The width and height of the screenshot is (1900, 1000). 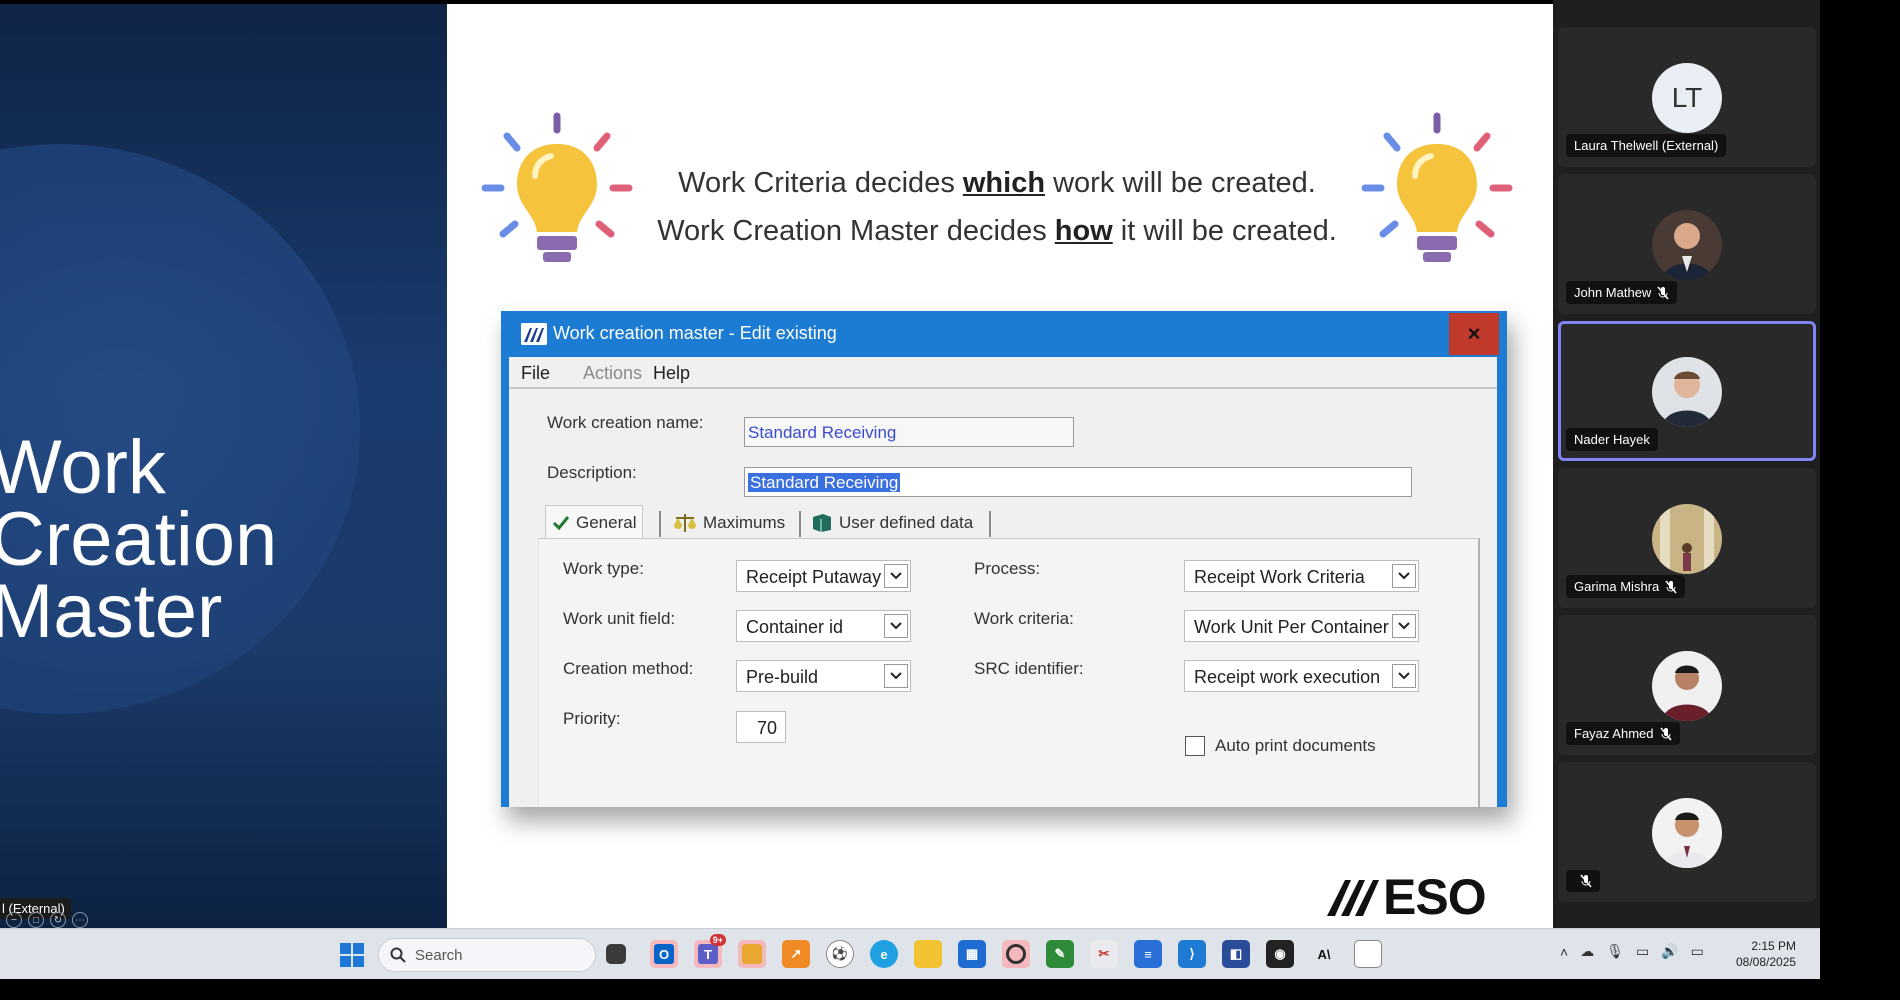 I want to click on windows-start-icon, so click(x=352, y=955).